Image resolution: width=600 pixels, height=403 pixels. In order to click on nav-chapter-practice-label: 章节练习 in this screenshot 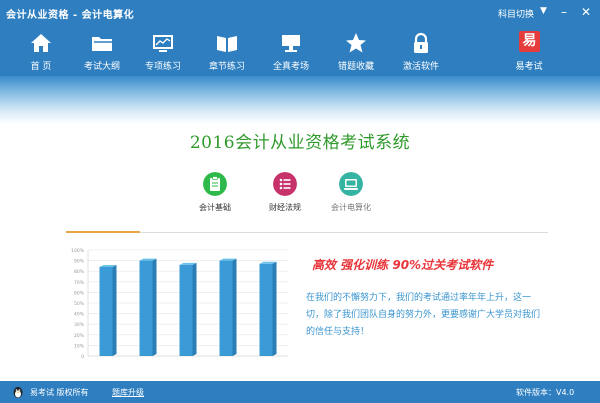, I will do `click(226, 67)`.